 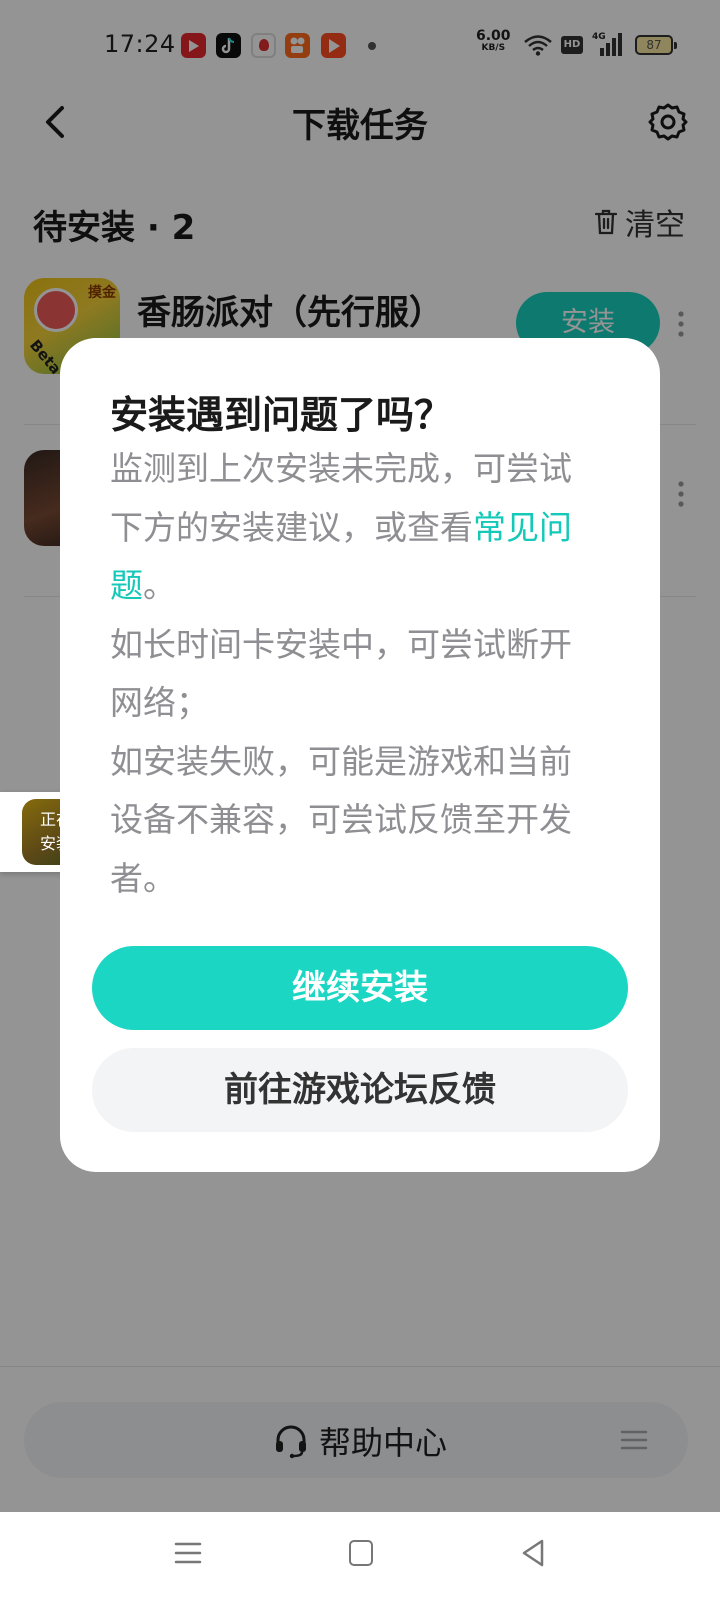 I want to click on dialog-paragraph-1: 监测到上次安装未完成，可尝试下方的安装建议，或查看常见问题。, so click(x=341, y=527).